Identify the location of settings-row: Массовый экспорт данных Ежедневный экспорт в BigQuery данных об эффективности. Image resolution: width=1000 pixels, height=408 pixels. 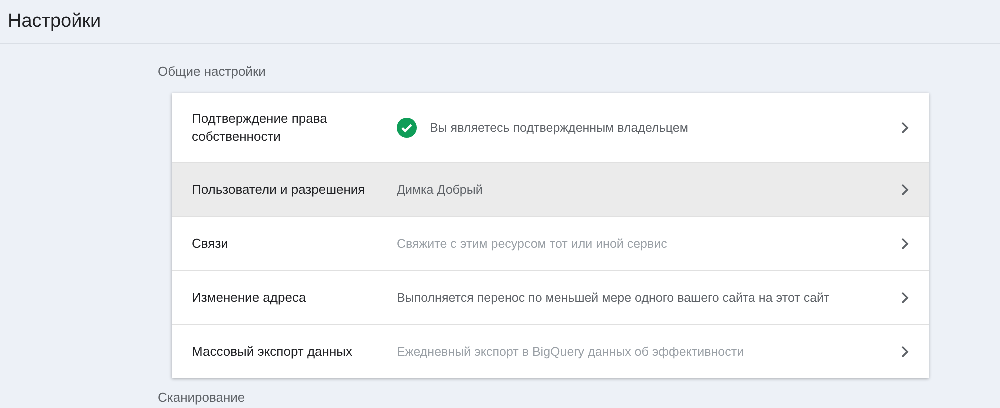
(550, 351).